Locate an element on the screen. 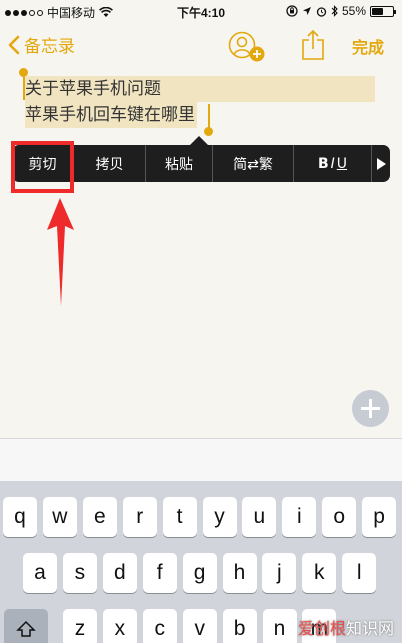 This screenshot has width=402, height=643. key-r: r is located at coordinates (139, 517).